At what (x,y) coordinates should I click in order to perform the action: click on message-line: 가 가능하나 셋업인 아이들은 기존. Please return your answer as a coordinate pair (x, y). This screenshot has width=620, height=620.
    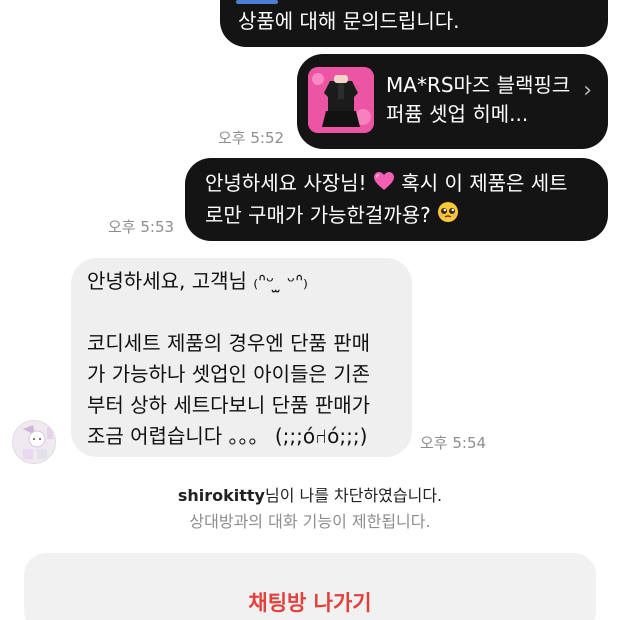
    Looking at the image, I should click on (229, 374).